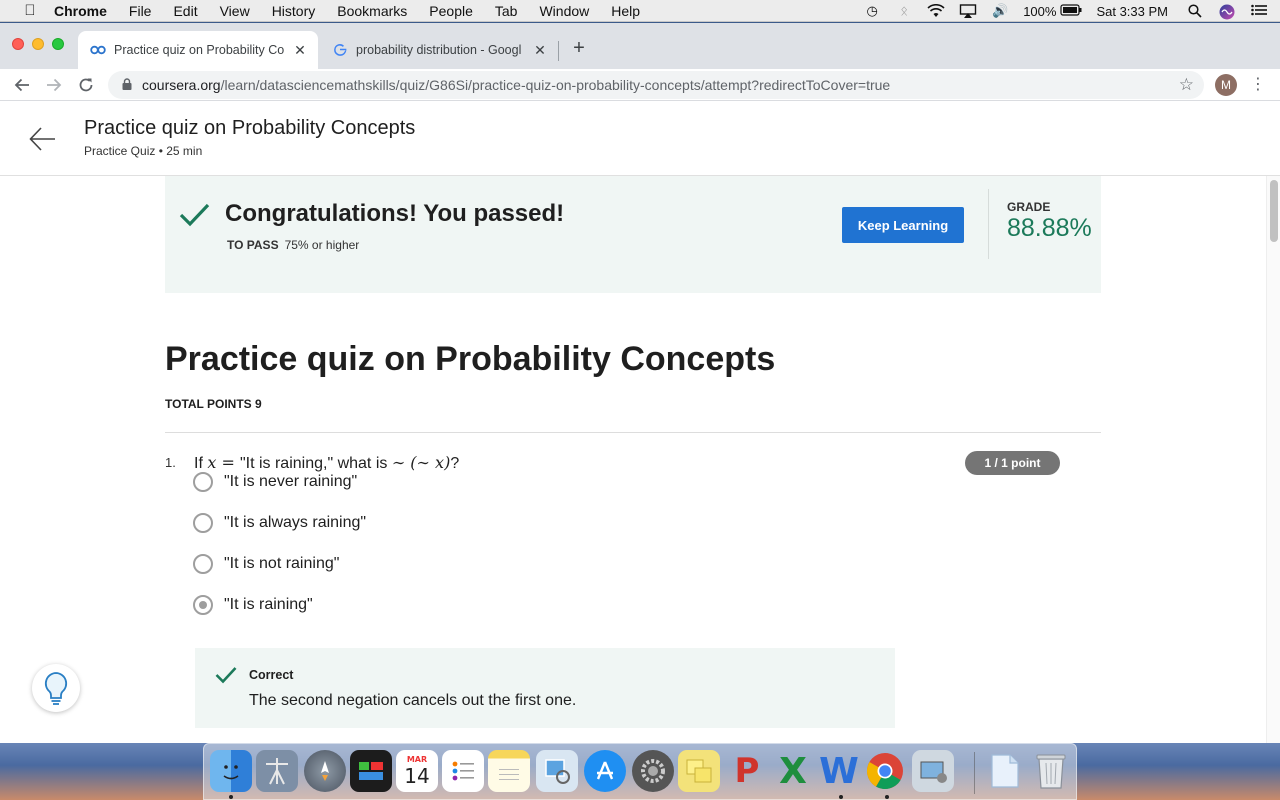 The width and height of the screenshot is (1280, 800). I want to click on menu-people: People, so click(451, 11).